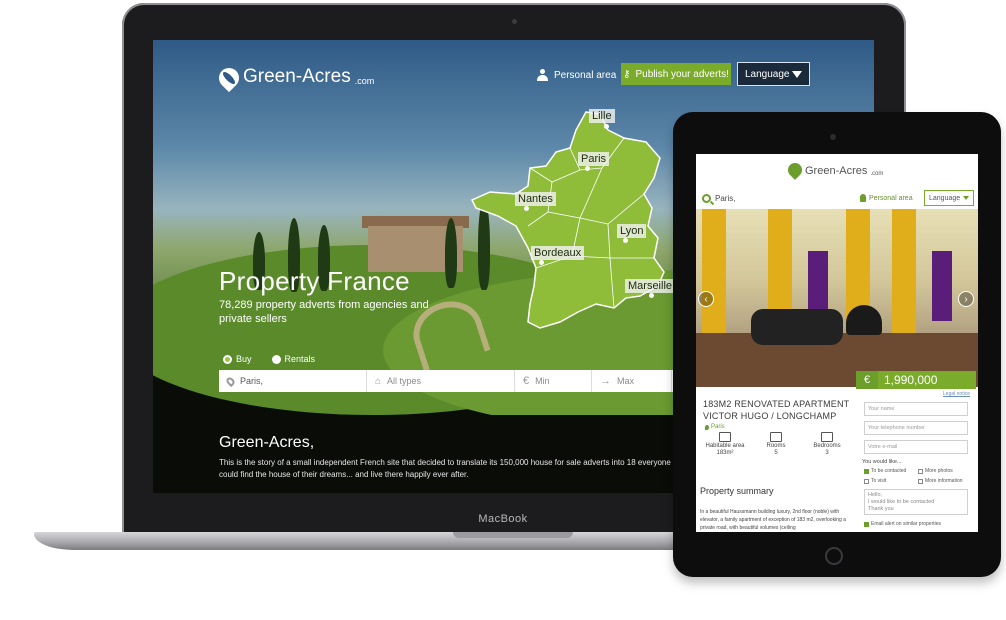 This screenshot has width=1006, height=620. Describe the element at coordinates (535, 199) in the screenshot. I see `city-label-nantes: Nantes` at that location.